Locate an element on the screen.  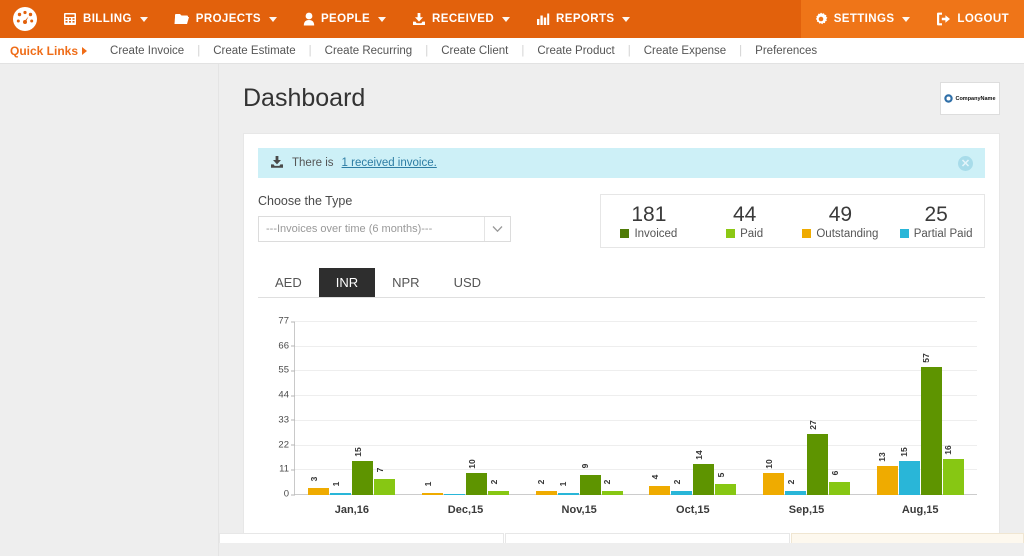
chart-bar: 6 is located at coordinates (840, 482).